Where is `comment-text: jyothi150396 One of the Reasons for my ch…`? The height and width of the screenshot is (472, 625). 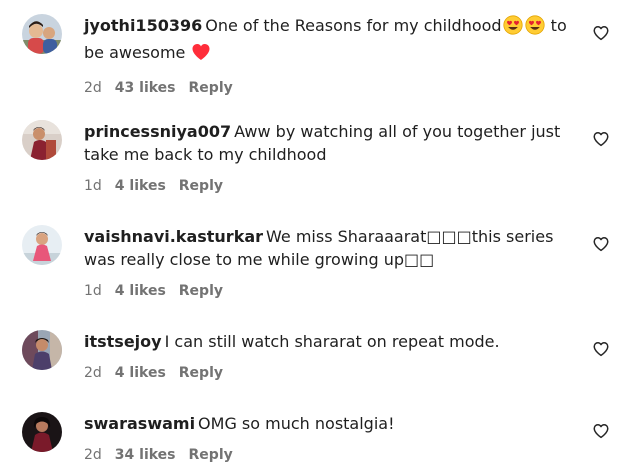 comment-text: jyothi150396 One of the Reasons for my ch… is located at coordinates (330, 41).